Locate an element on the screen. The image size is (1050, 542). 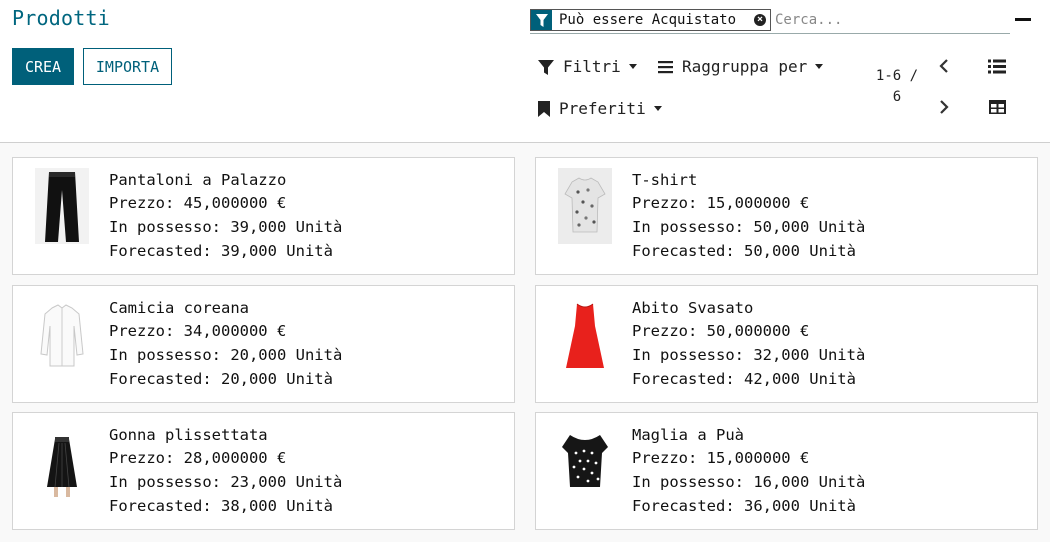
product-on-hand: In possesso: 16,000 Unità is located at coordinates (749, 482).